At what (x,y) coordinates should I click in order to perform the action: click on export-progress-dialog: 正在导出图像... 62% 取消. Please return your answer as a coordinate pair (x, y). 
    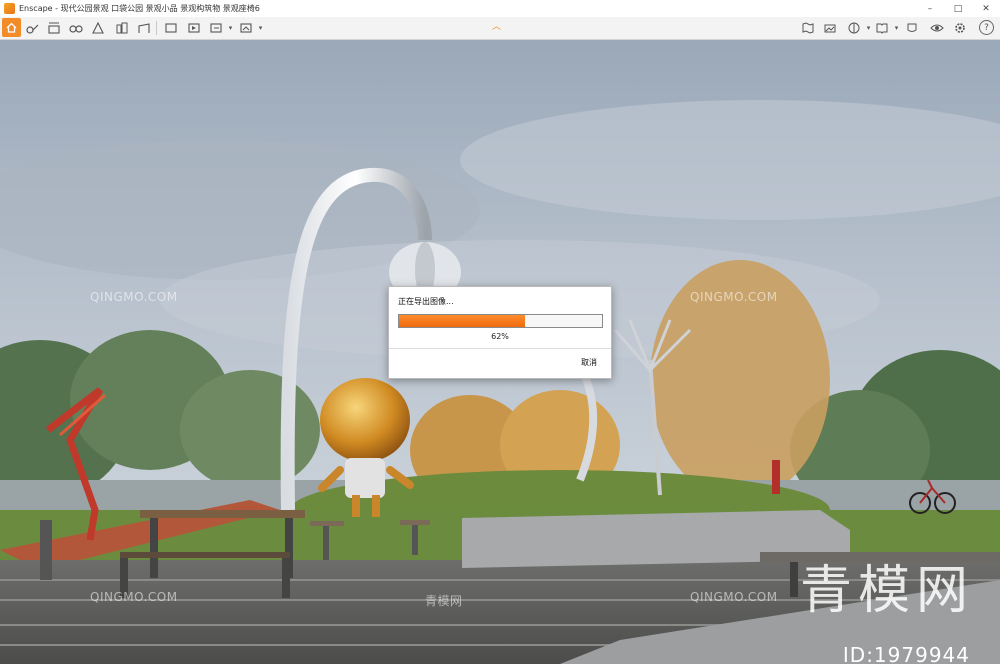
    Looking at the image, I should click on (500, 332).